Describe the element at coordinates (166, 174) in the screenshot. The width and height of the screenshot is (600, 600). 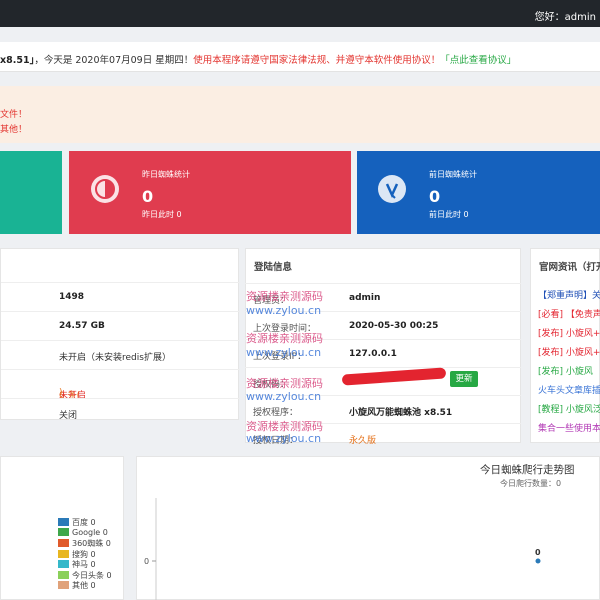
I see `stat-yesterday-title: 昨日蜘蛛统计` at that location.